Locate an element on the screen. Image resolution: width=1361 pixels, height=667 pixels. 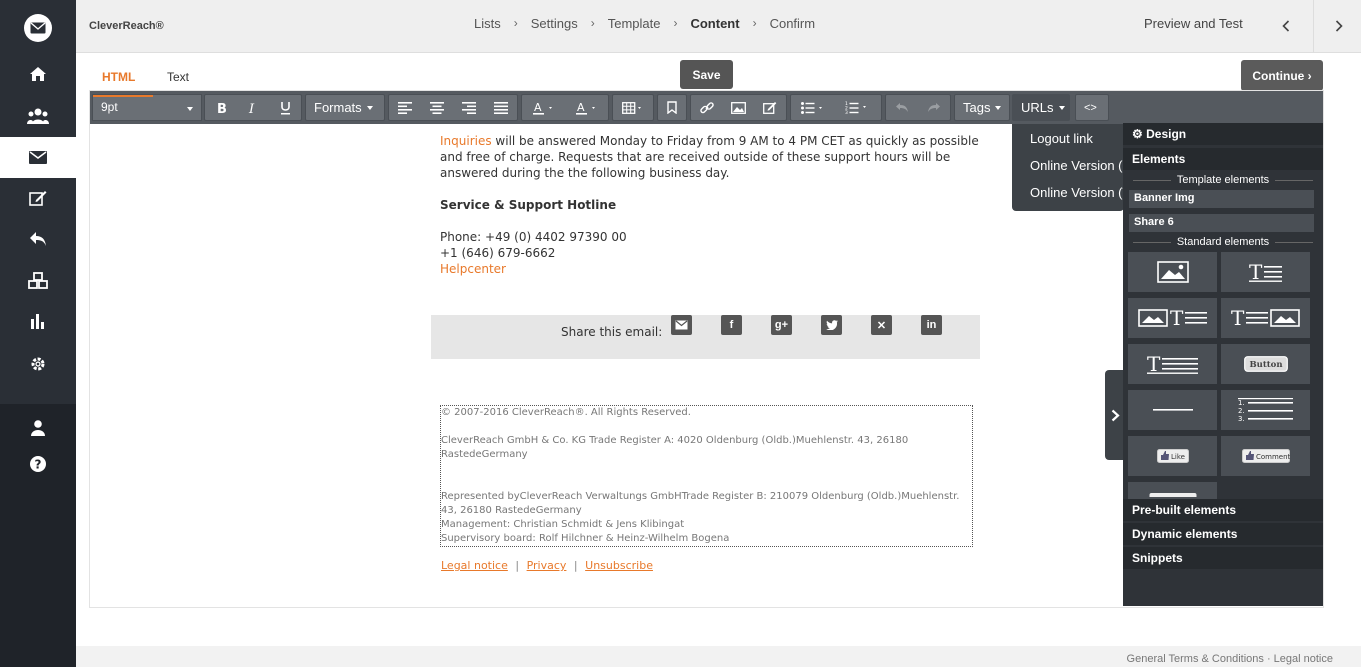
bullet-list-icon is located at coordinates (811, 107).